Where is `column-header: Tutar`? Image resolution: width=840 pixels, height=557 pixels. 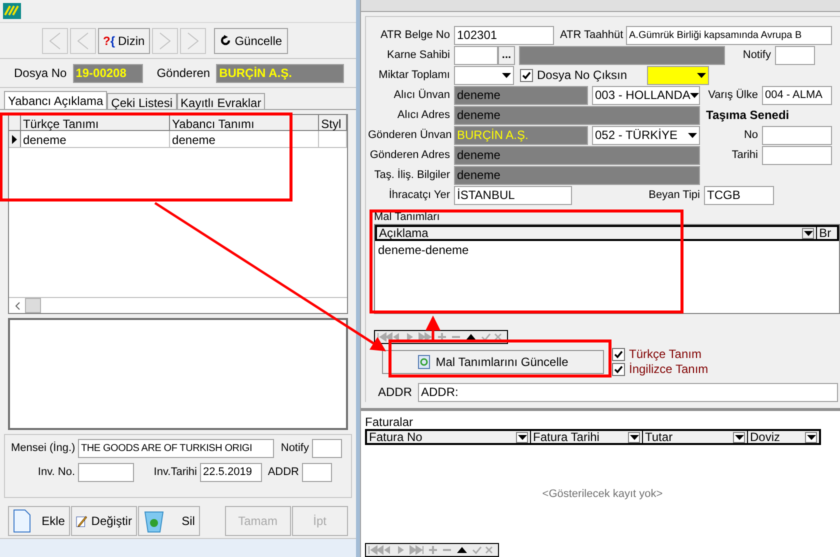 column-header: Tutar is located at coordinates (695, 437).